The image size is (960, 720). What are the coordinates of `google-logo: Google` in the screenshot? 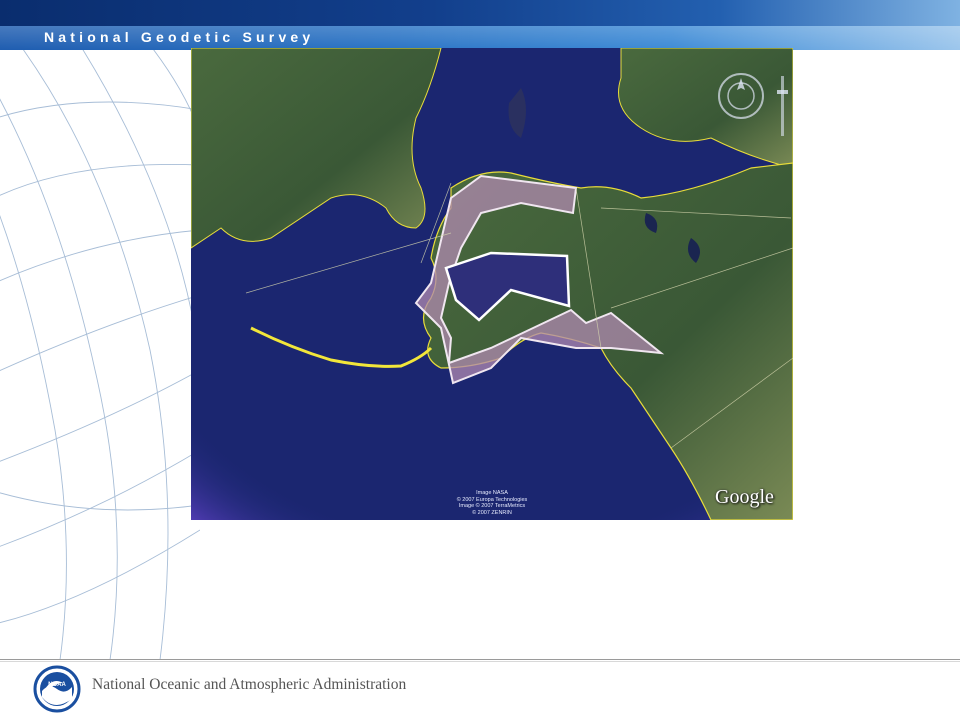 It's located at (744, 497).